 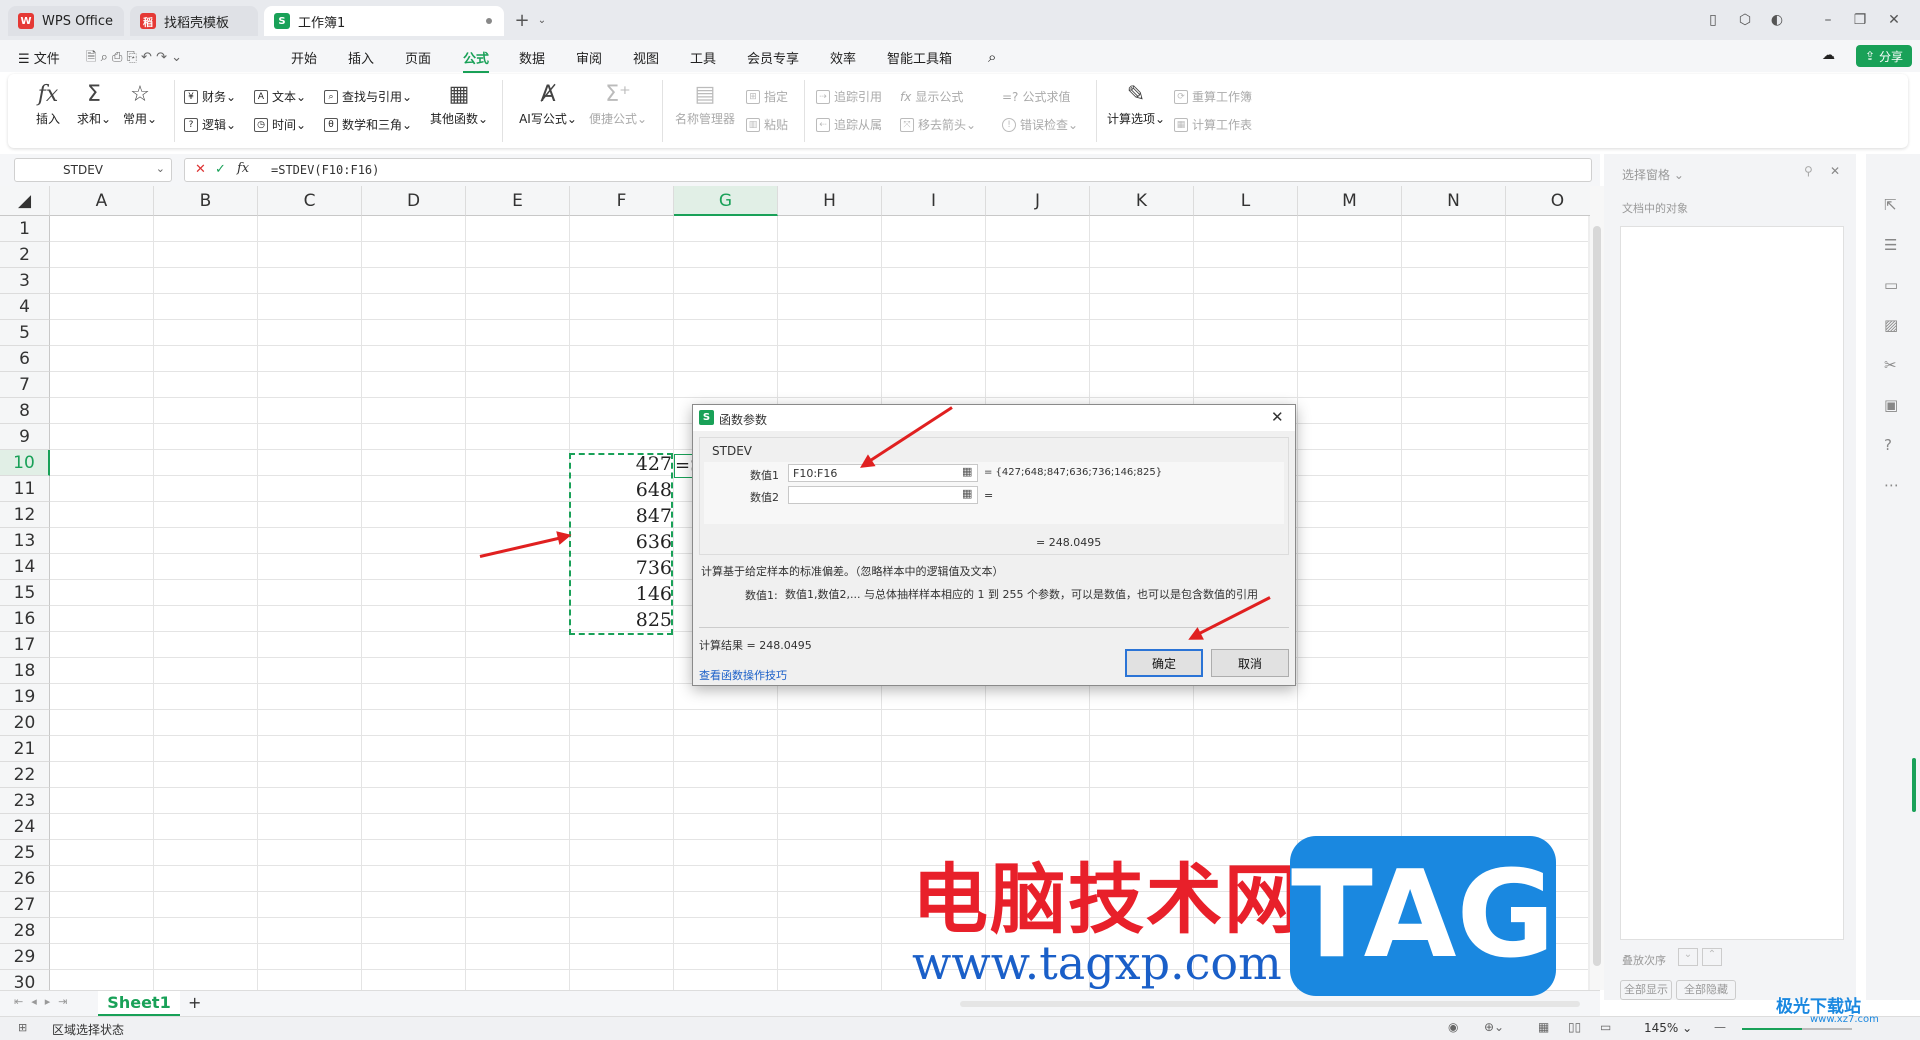 I want to click on row-header-12: 12, so click(x=25, y=515).